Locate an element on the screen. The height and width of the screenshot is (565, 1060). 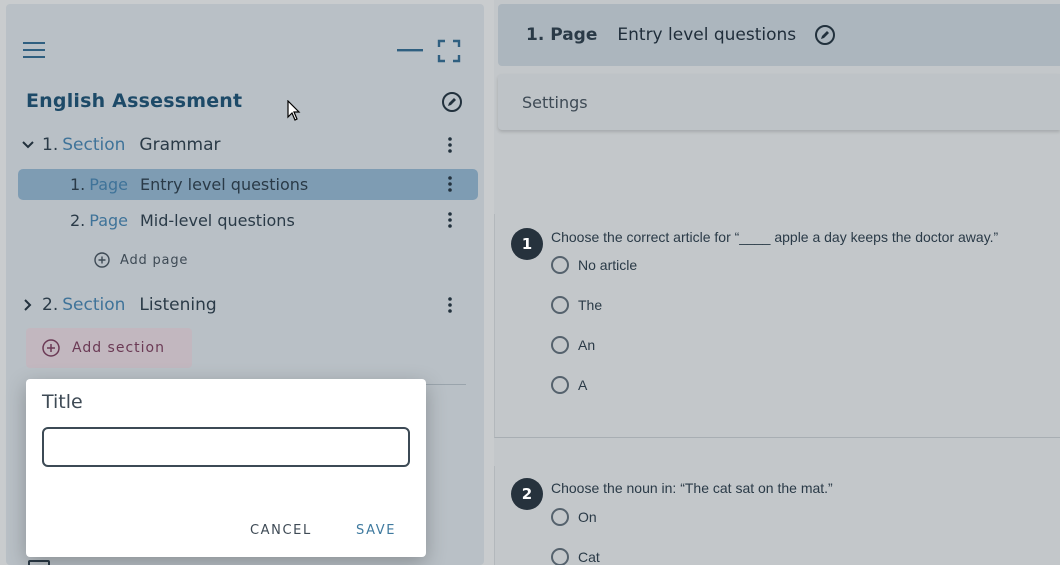
dialog-title: Title is located at coordinates (62, 402).